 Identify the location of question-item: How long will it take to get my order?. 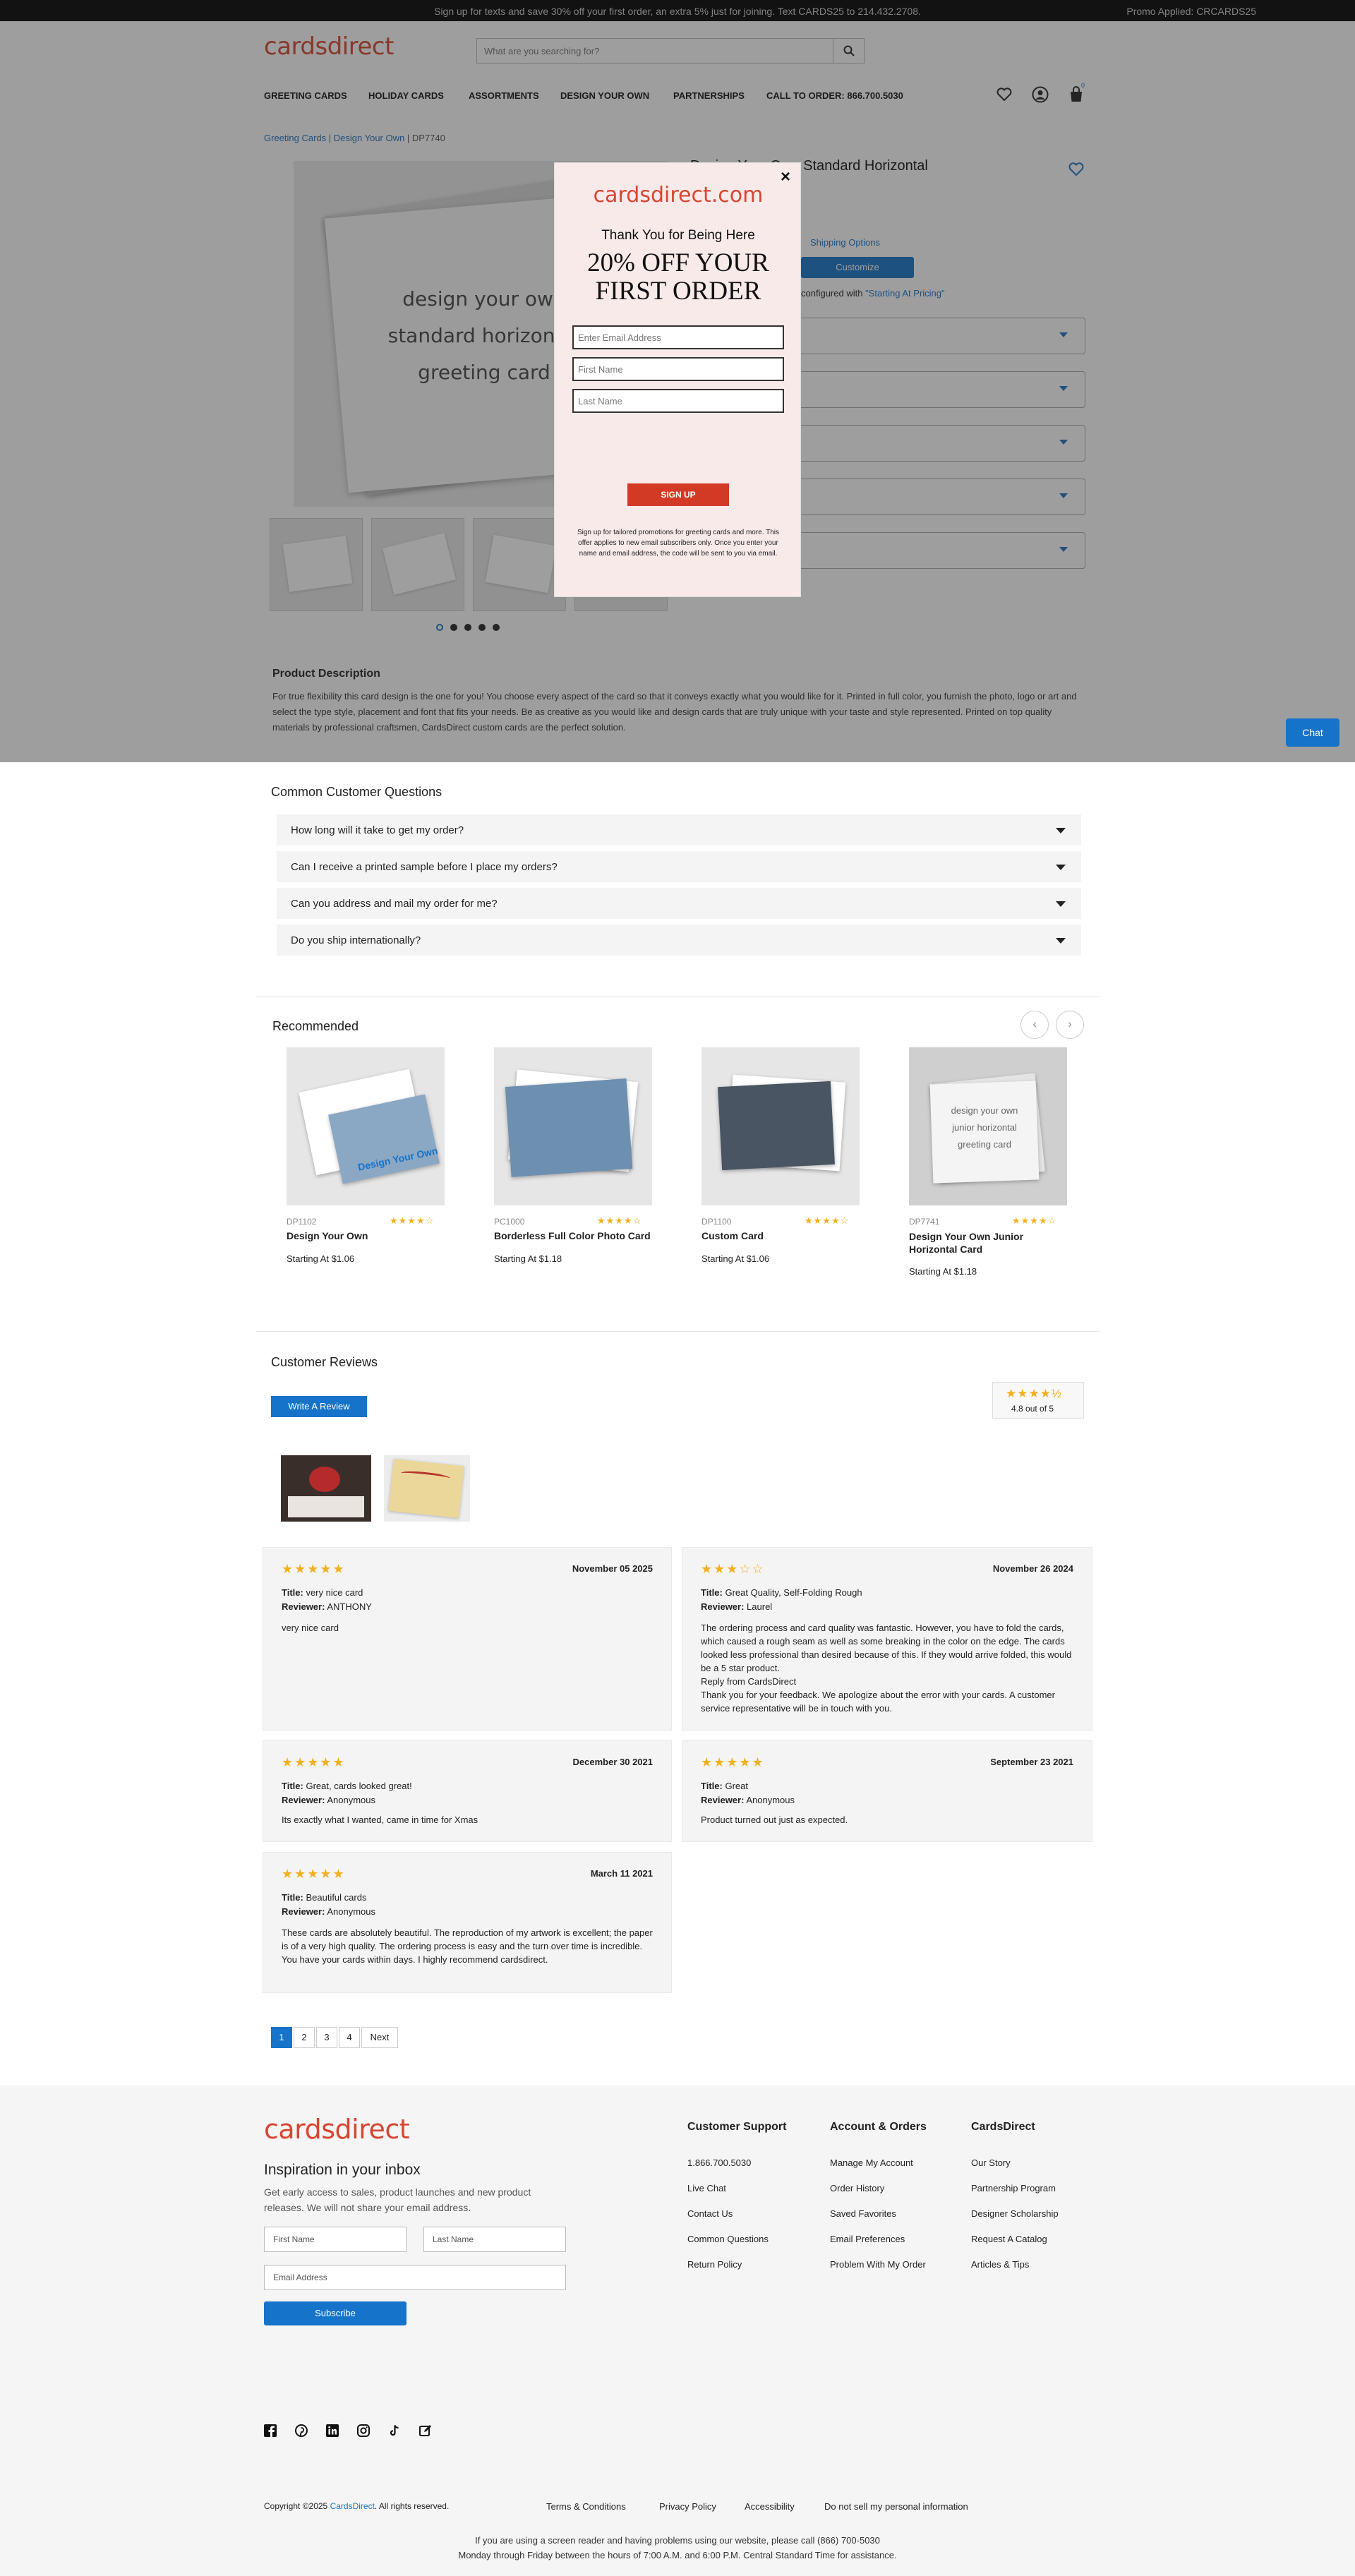
(679, 829).